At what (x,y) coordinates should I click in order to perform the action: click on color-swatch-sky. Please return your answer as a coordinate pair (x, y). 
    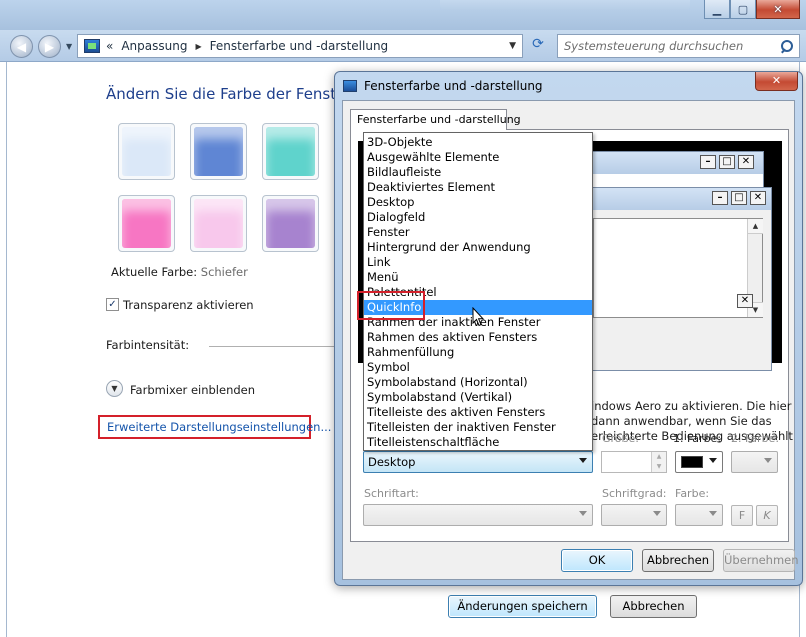
    Looking at the image, I should click on (146, 151).